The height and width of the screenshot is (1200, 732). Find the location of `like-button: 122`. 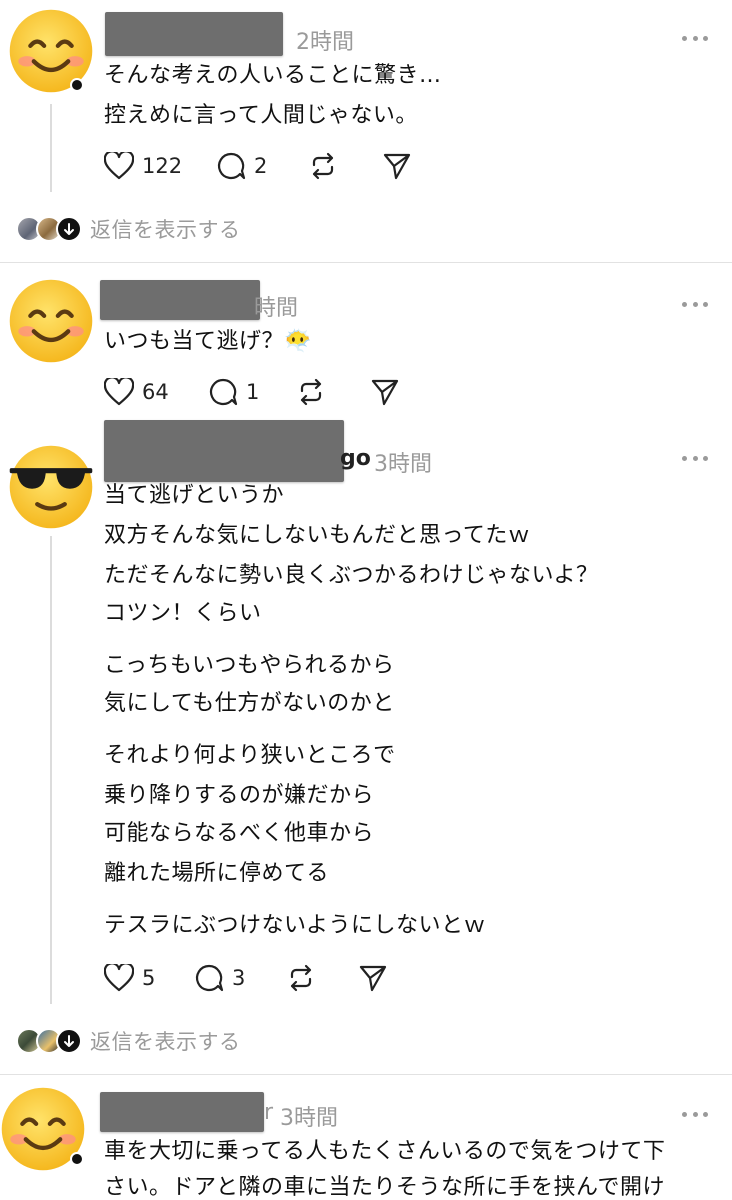

like-button: 122 is located at coordinates (143, 166).